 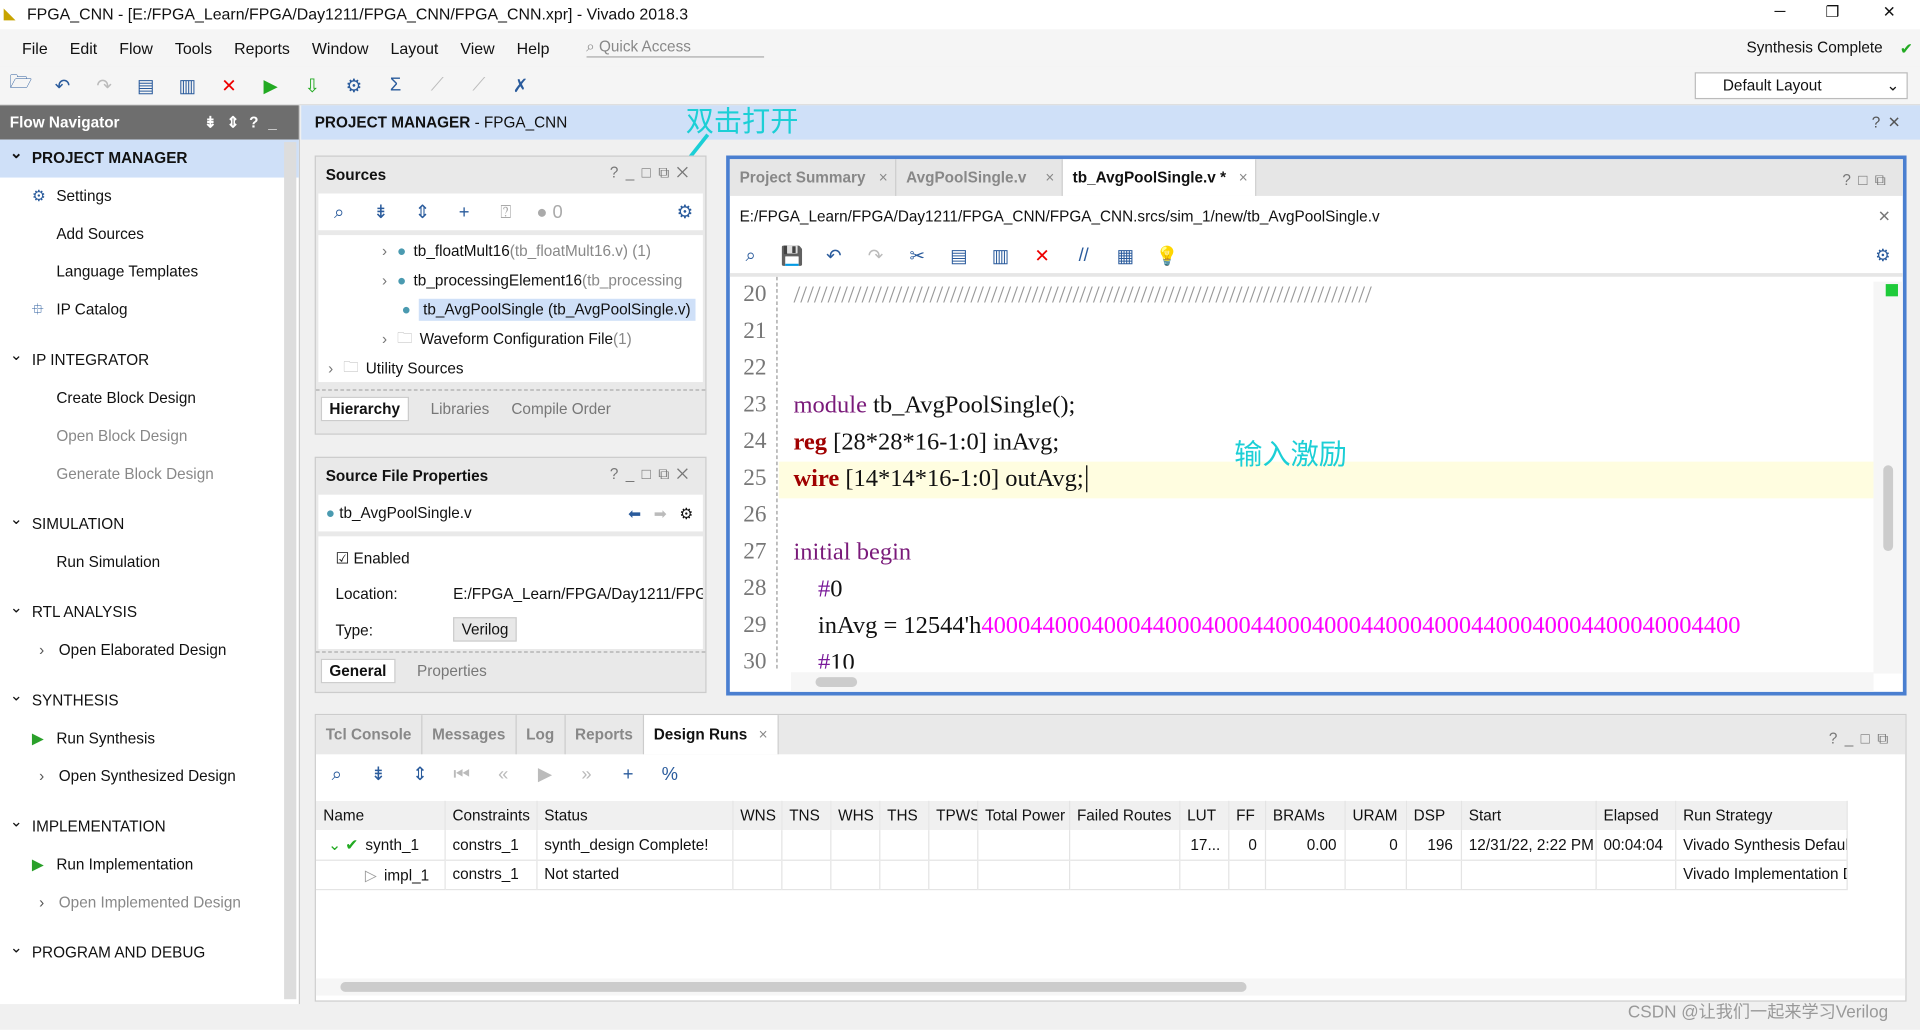 I want to click on section-ip-integrator: IP INTEGRATOR, so click(x=149, y=358).